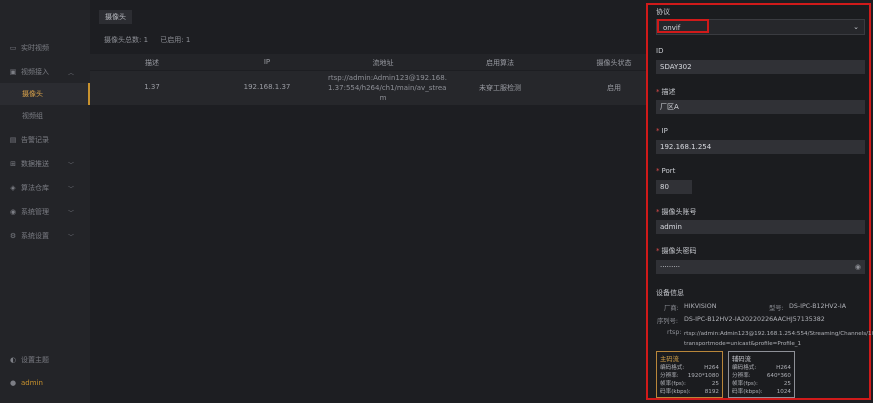 This screenshot has width=873, height=403. What do you see at coordinates (32, 383) in the screenshot?
I see `user-name: admin` at bounding box center [32, 383].